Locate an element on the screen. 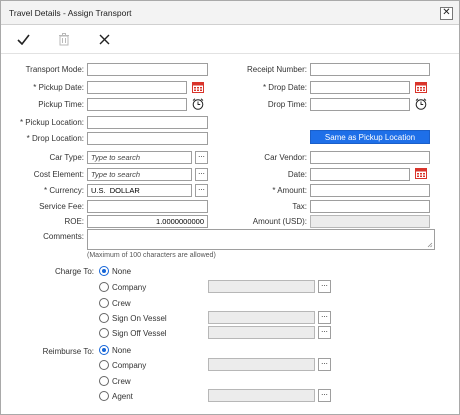 The height and width of the screenshot is (415, 460). pickup-location-input is located at coordinates (147, 122).